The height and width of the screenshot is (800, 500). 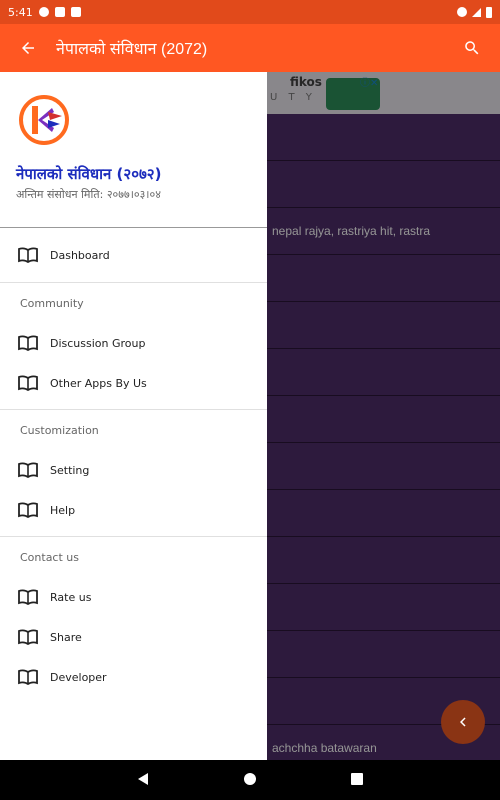 I want to click on drawer-title: नेपालको संविधान (२०७२), so click(x=89, y=174).